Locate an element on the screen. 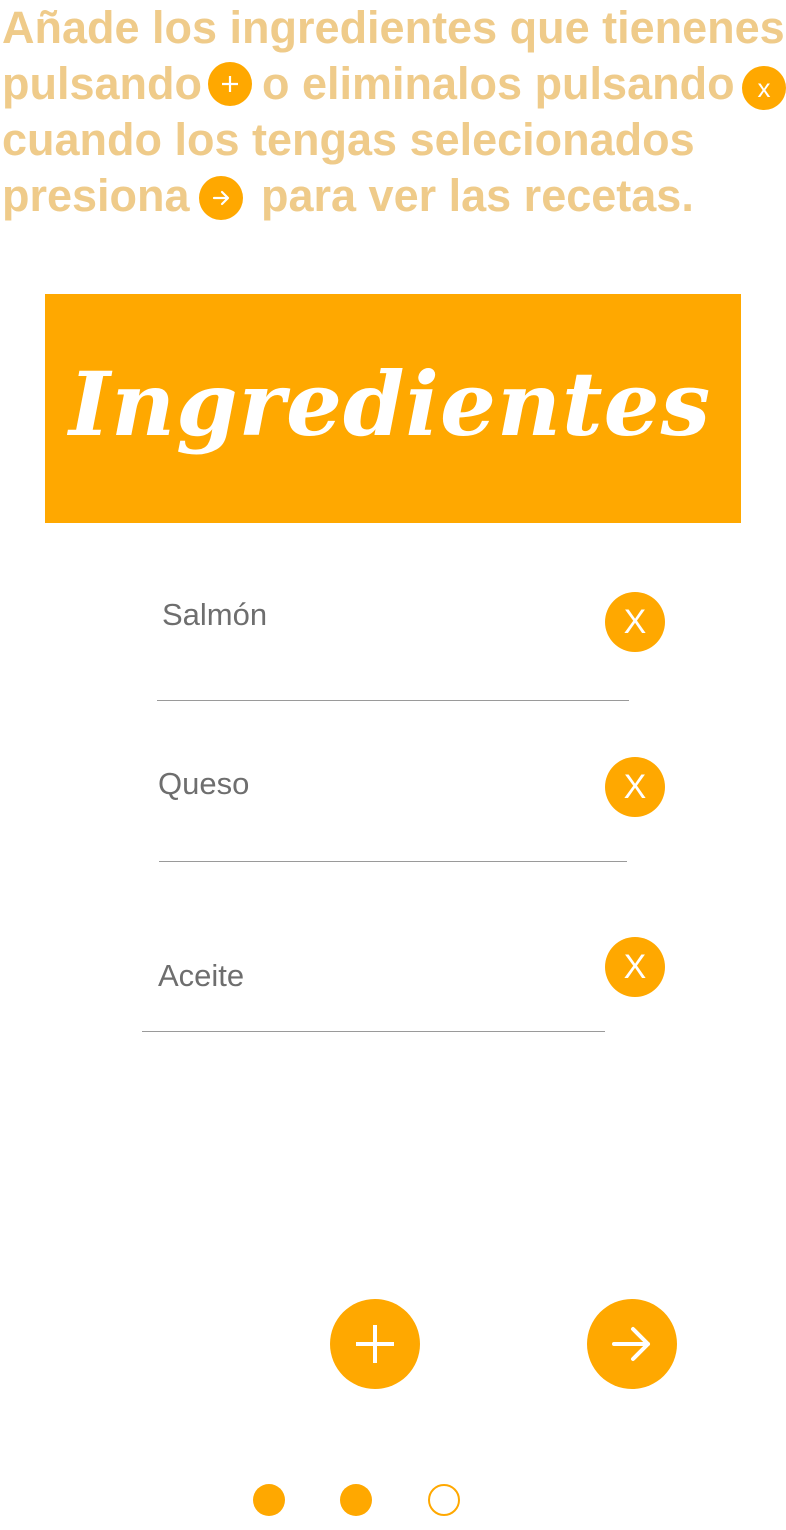  ingredient-name: Salmón is located at coordinates (215, 614).